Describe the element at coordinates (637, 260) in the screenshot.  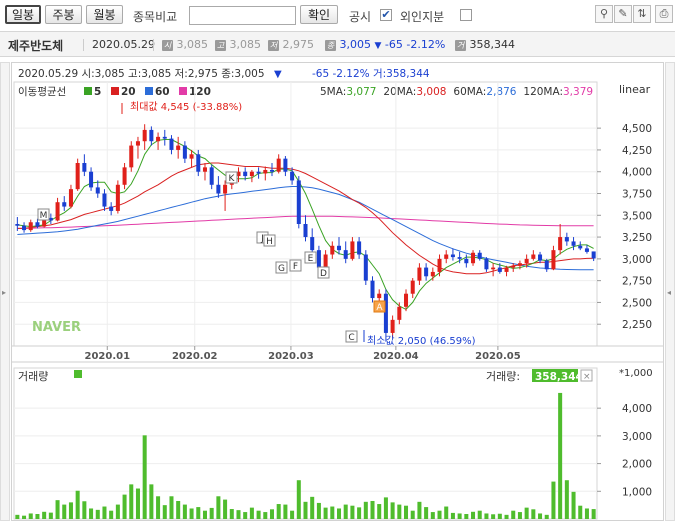
I see `price-tick-label: 3,000` at that location.